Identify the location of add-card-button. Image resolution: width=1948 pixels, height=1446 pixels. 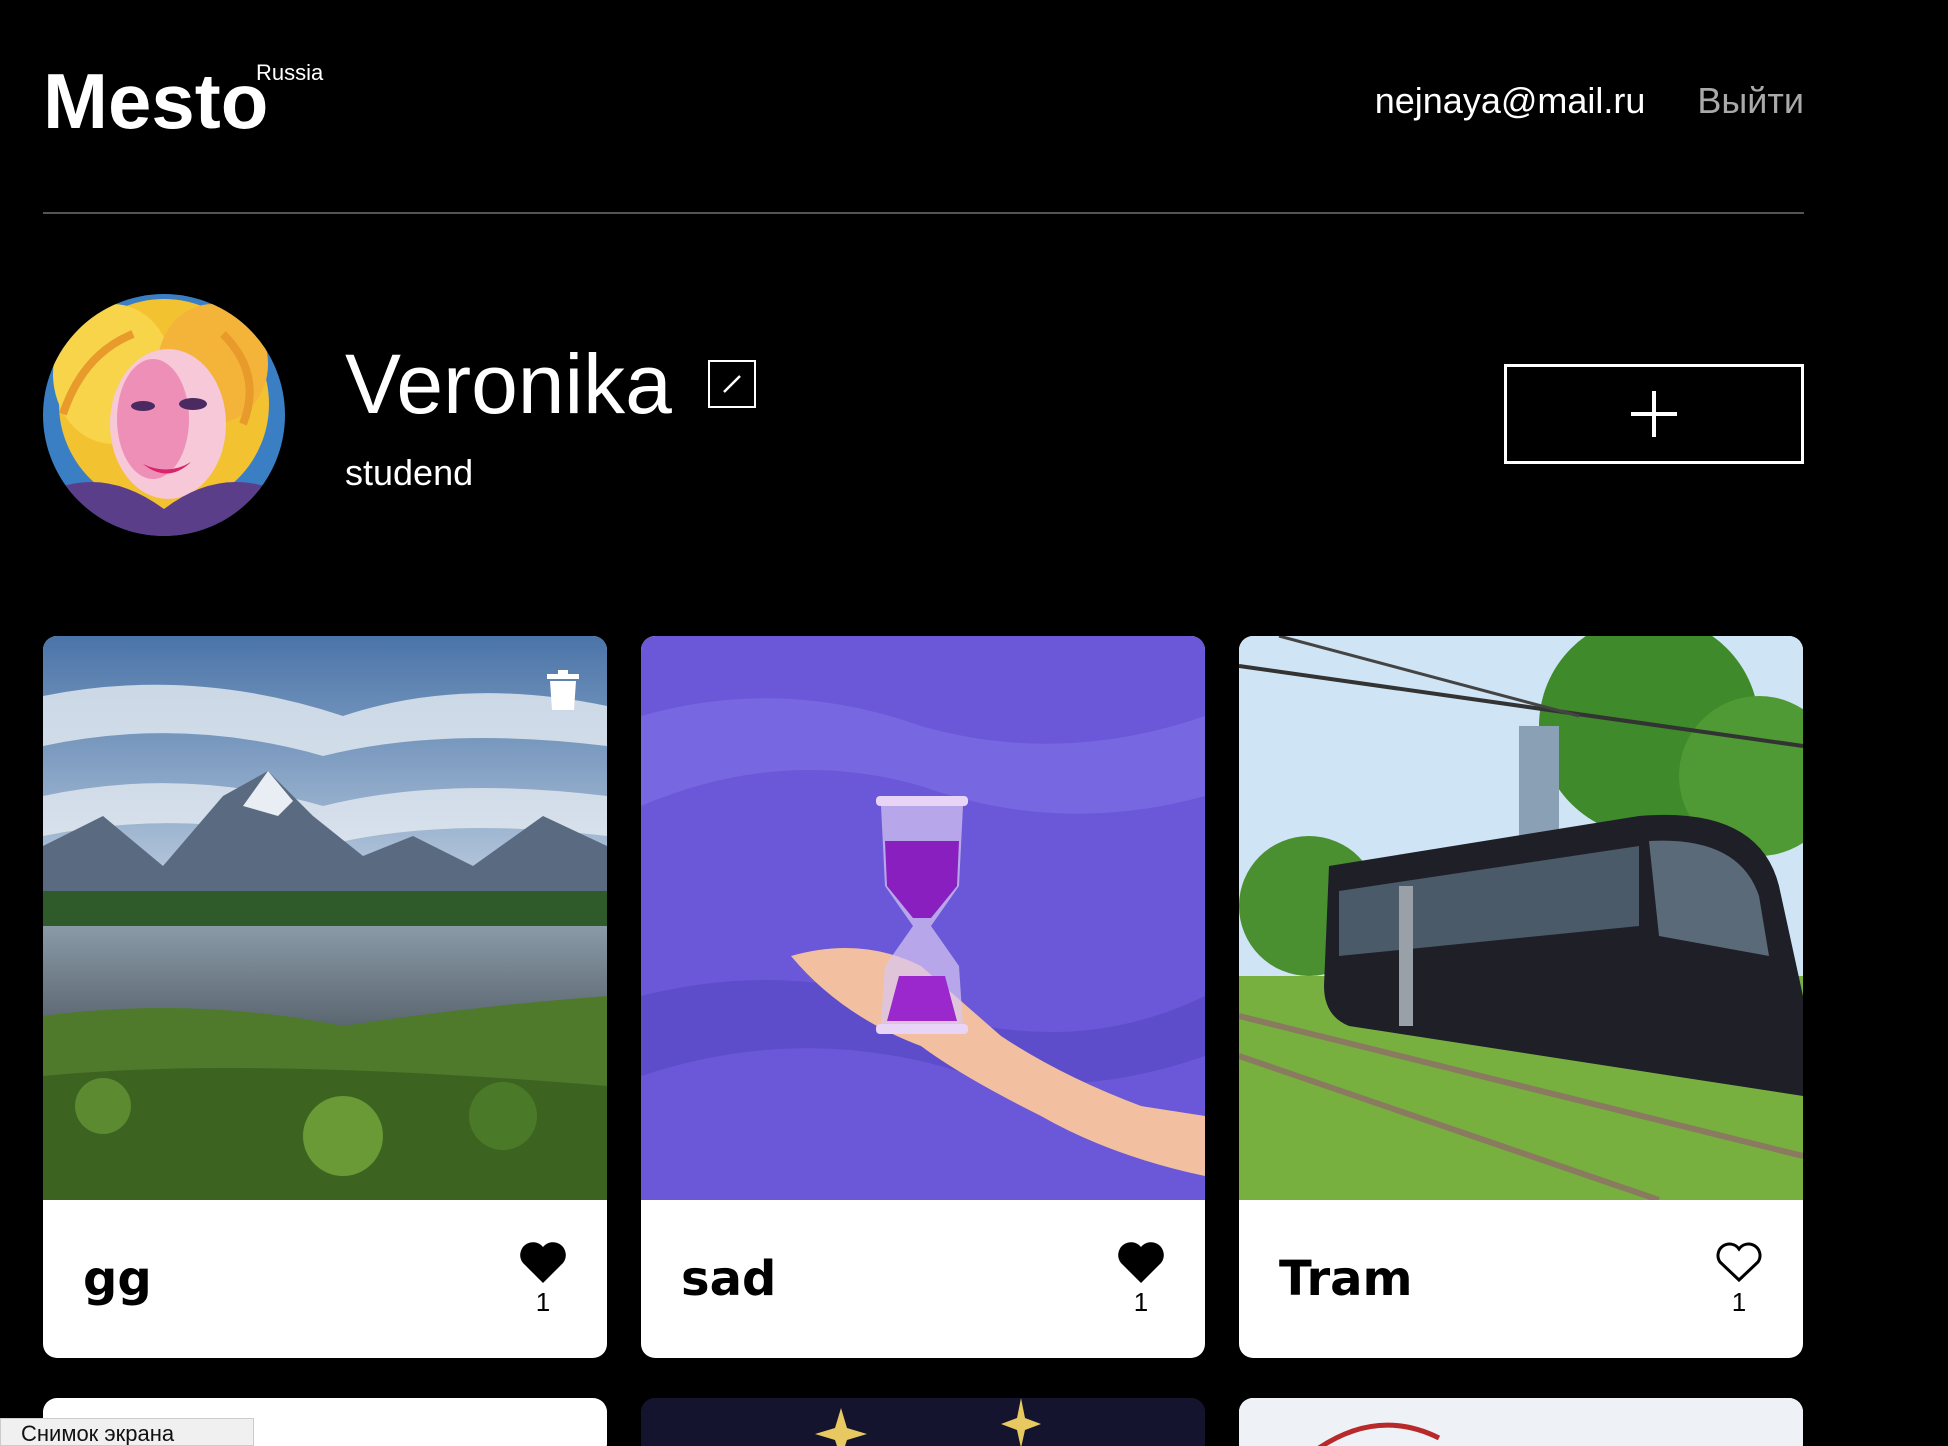
(1654, 414).